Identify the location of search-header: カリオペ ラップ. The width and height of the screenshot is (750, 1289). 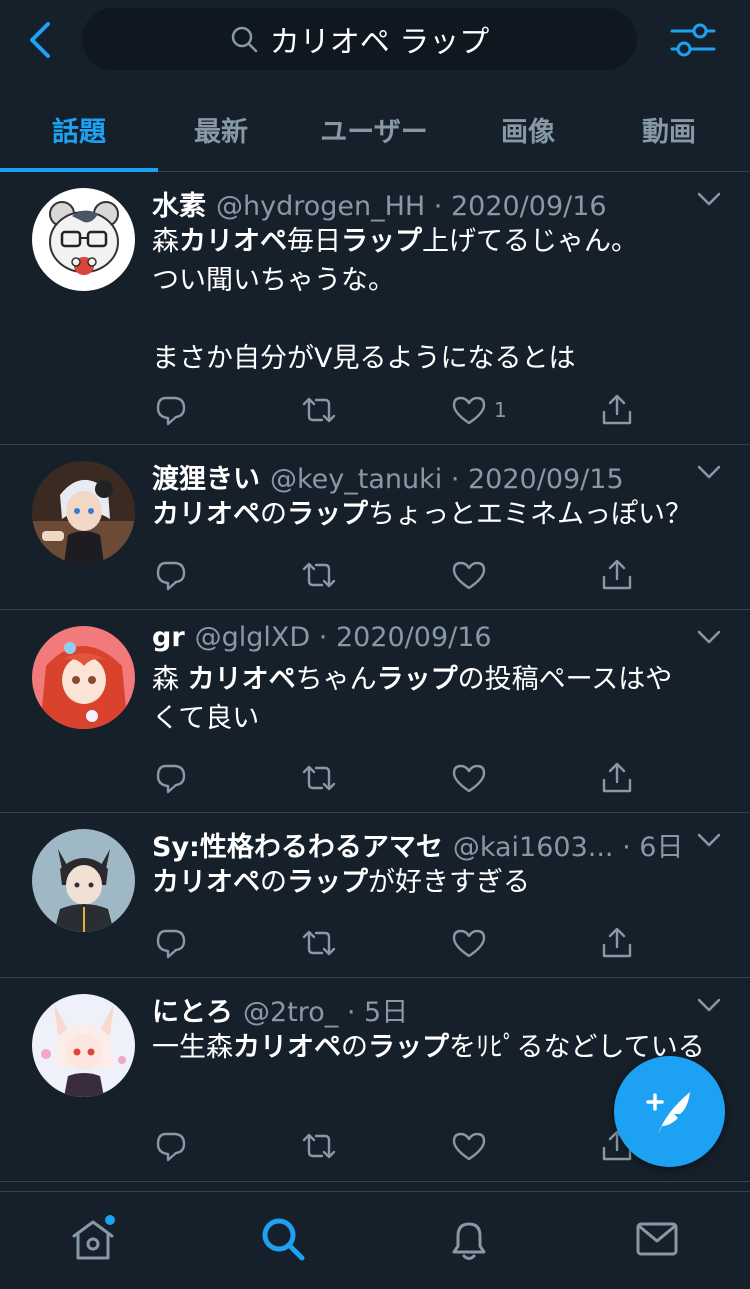
(375, 40).